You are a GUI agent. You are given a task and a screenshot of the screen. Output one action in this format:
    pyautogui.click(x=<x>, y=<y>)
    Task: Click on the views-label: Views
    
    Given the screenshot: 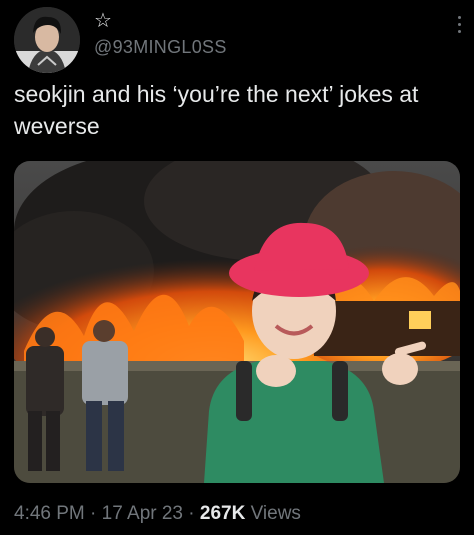 What is the action you would take?
    pyautogui.click(x=275, y=513)
    